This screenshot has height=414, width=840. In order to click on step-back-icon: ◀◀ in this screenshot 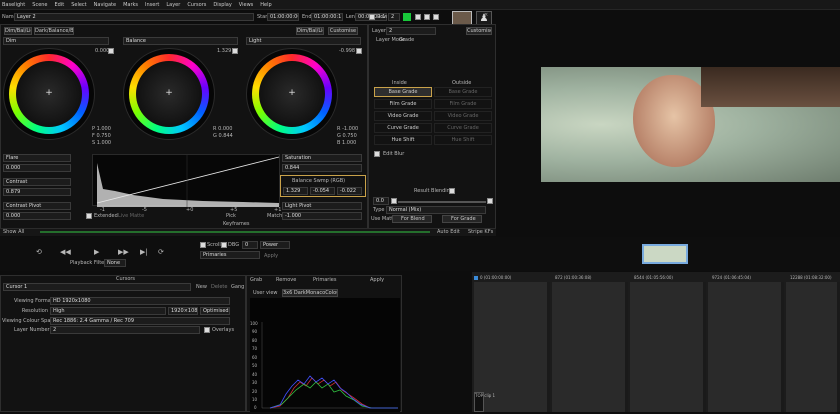, I will do `click(65, 252)`.